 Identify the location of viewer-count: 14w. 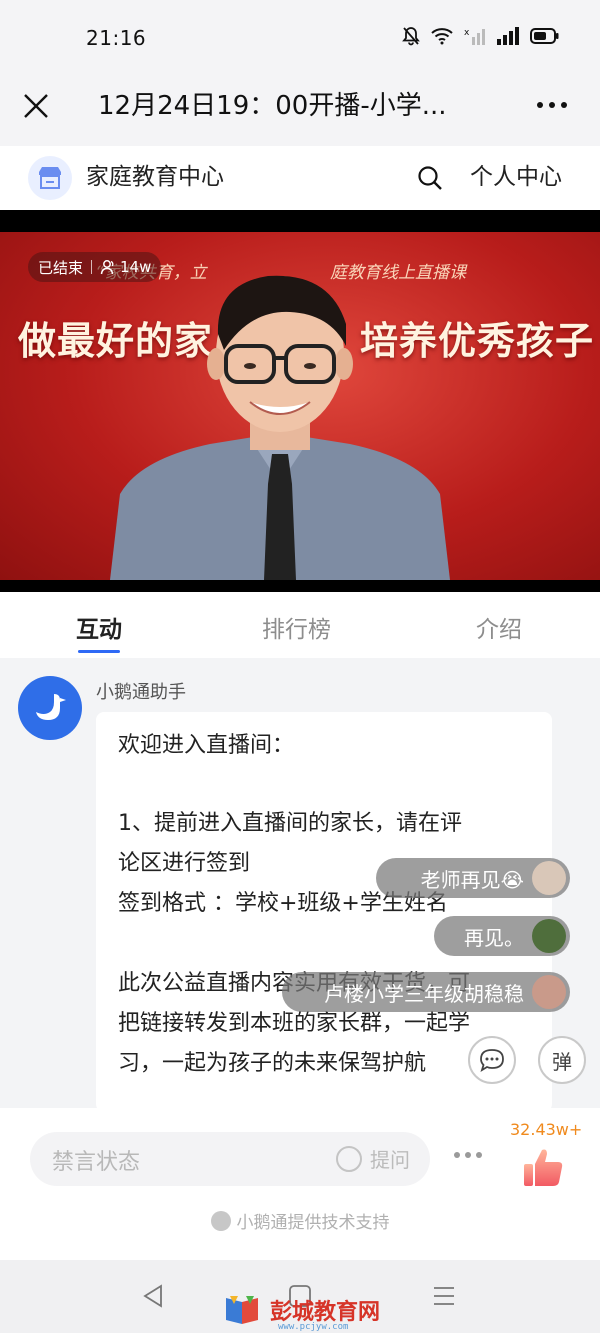
(125, 267).